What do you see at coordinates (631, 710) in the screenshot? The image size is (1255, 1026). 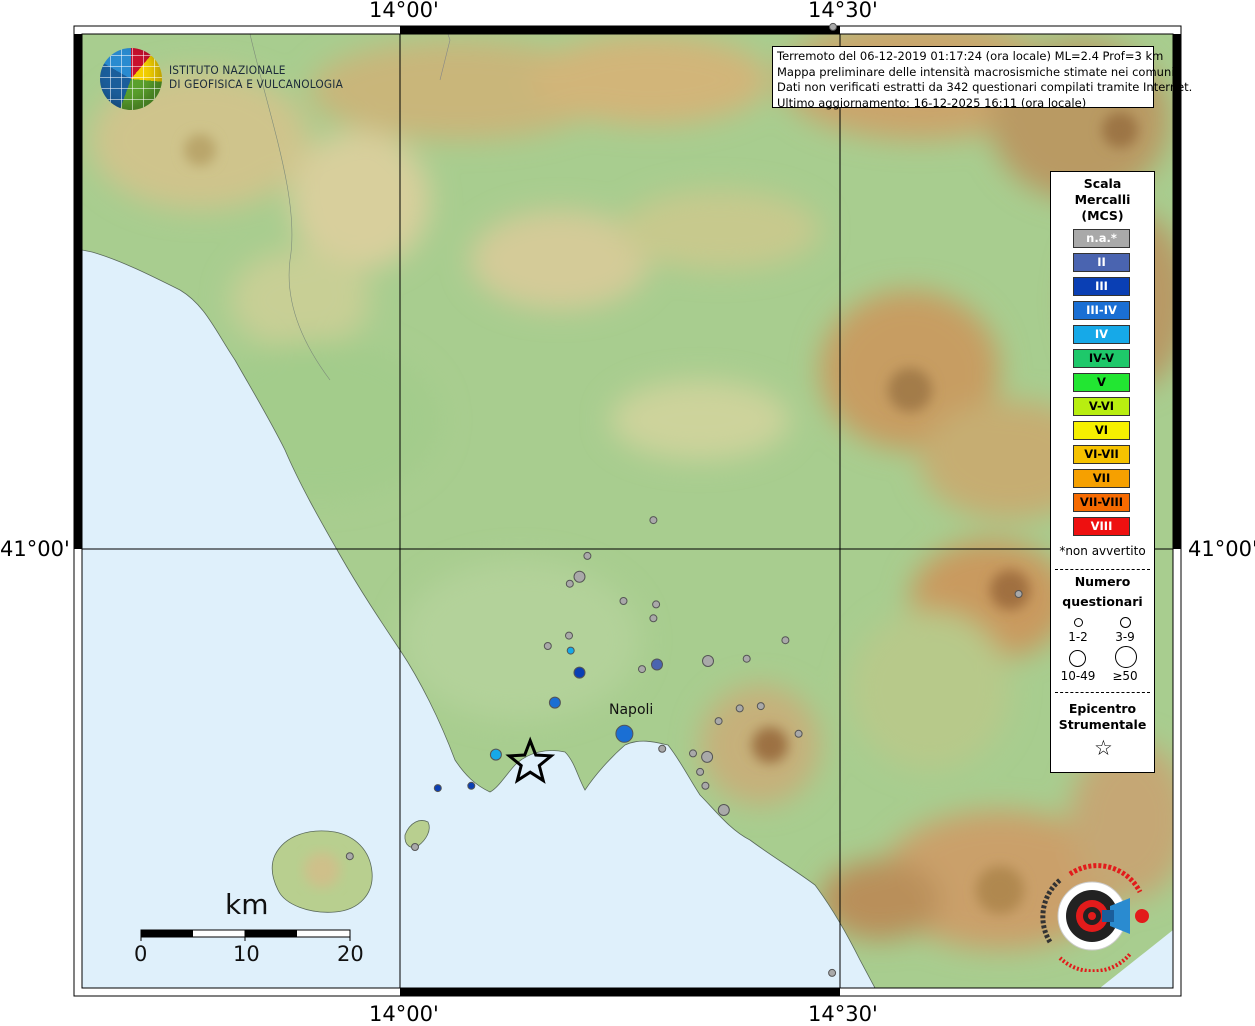 I see `city-label-napoli: Napoli` at bounding box center [631, 710].